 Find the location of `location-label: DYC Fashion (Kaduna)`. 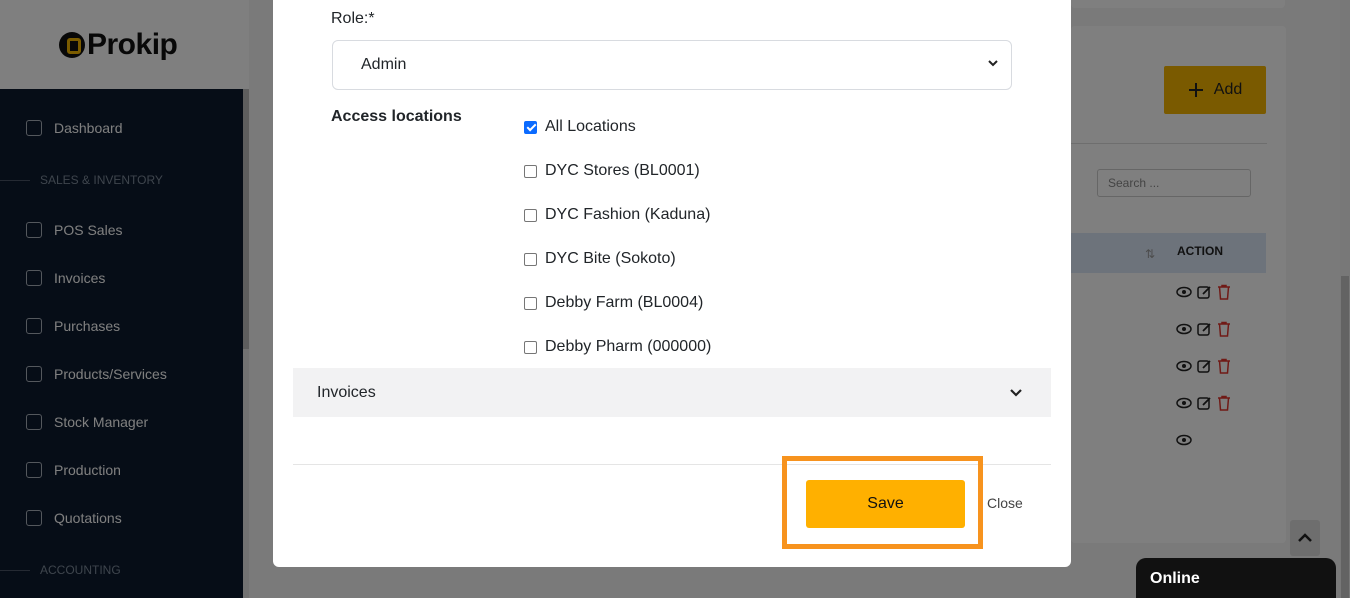

location-label: DYC Fashion (Kaduna) is located at coordinates (628, 214).